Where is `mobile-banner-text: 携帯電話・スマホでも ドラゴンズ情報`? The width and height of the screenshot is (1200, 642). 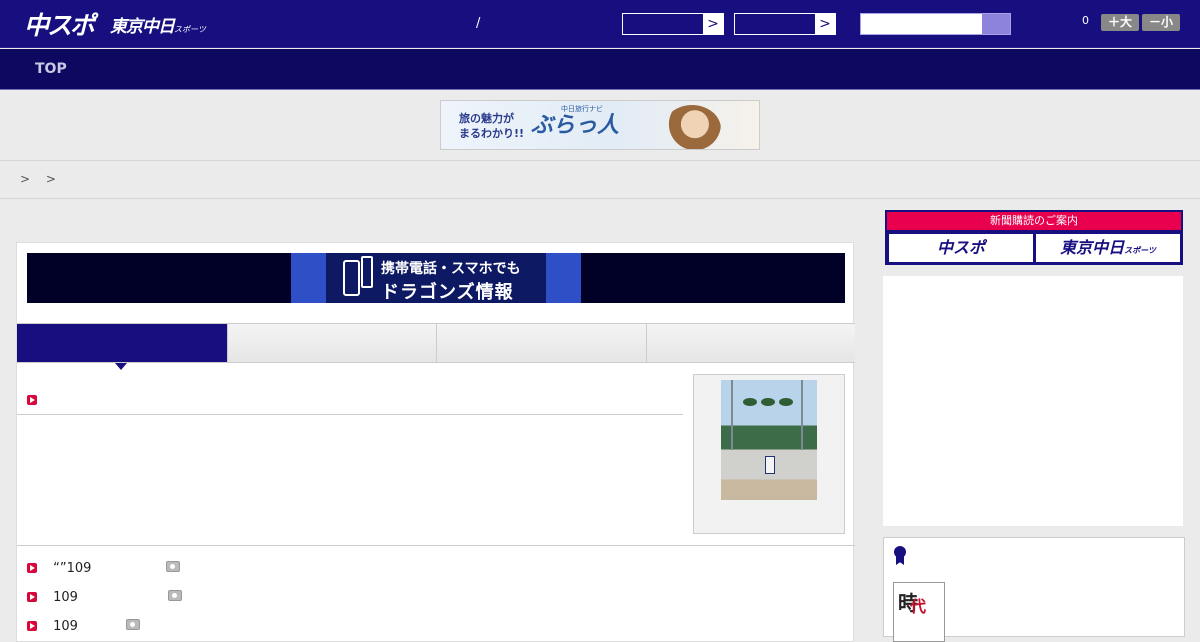
mobile-banner-text: 携帯電話・スマホでも ドラゴンズ情報 is located at coordinates (451, 281).